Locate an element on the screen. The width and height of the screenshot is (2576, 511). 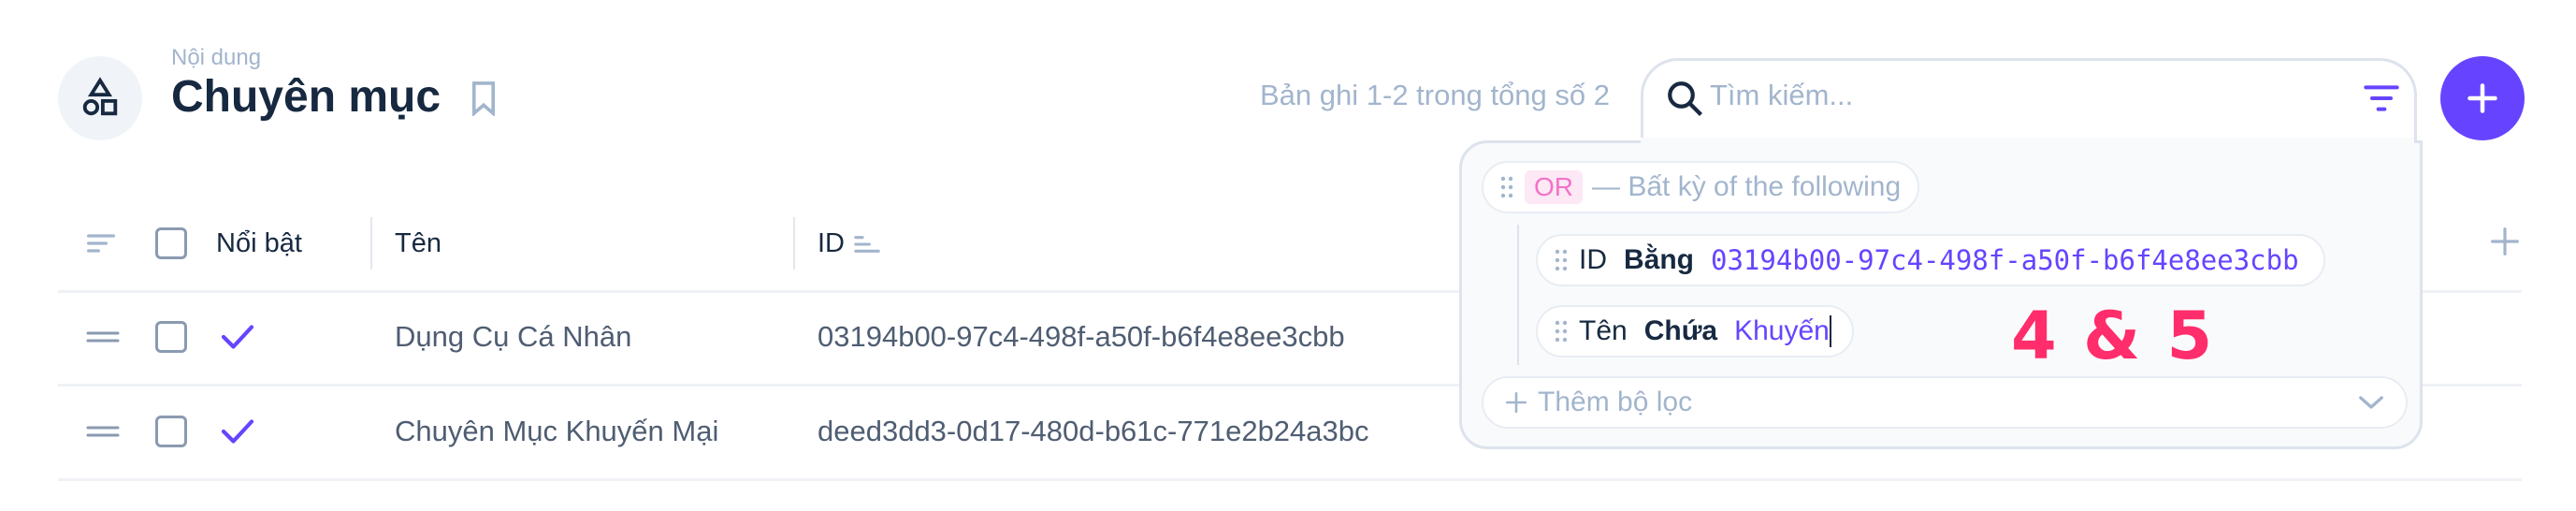
table-cell-name: Chuyên Mục Khuyến Mại is located at coordinates (556, 431).